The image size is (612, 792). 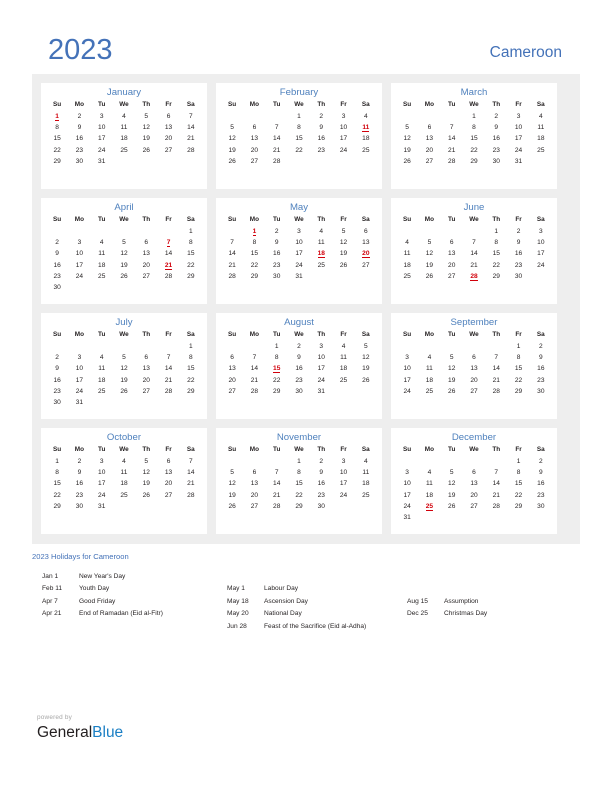 I want to click on day-cell: 12, so click(x=124, y=253).